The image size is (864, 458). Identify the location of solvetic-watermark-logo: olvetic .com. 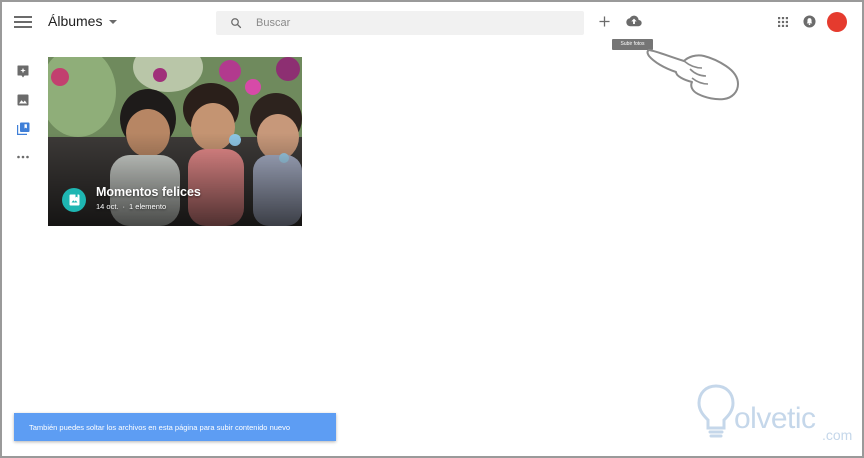
(776, 414).